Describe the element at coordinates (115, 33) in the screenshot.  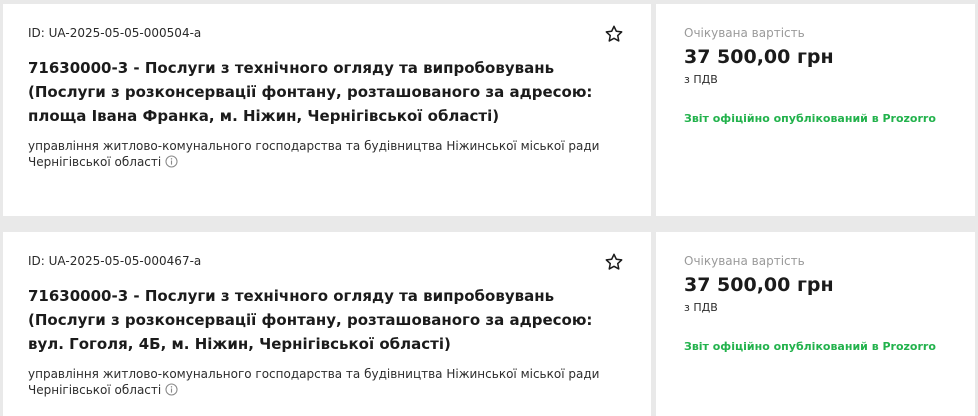
I see `tender-id: ID: UA-2025-05-05-000504-a` at that location.